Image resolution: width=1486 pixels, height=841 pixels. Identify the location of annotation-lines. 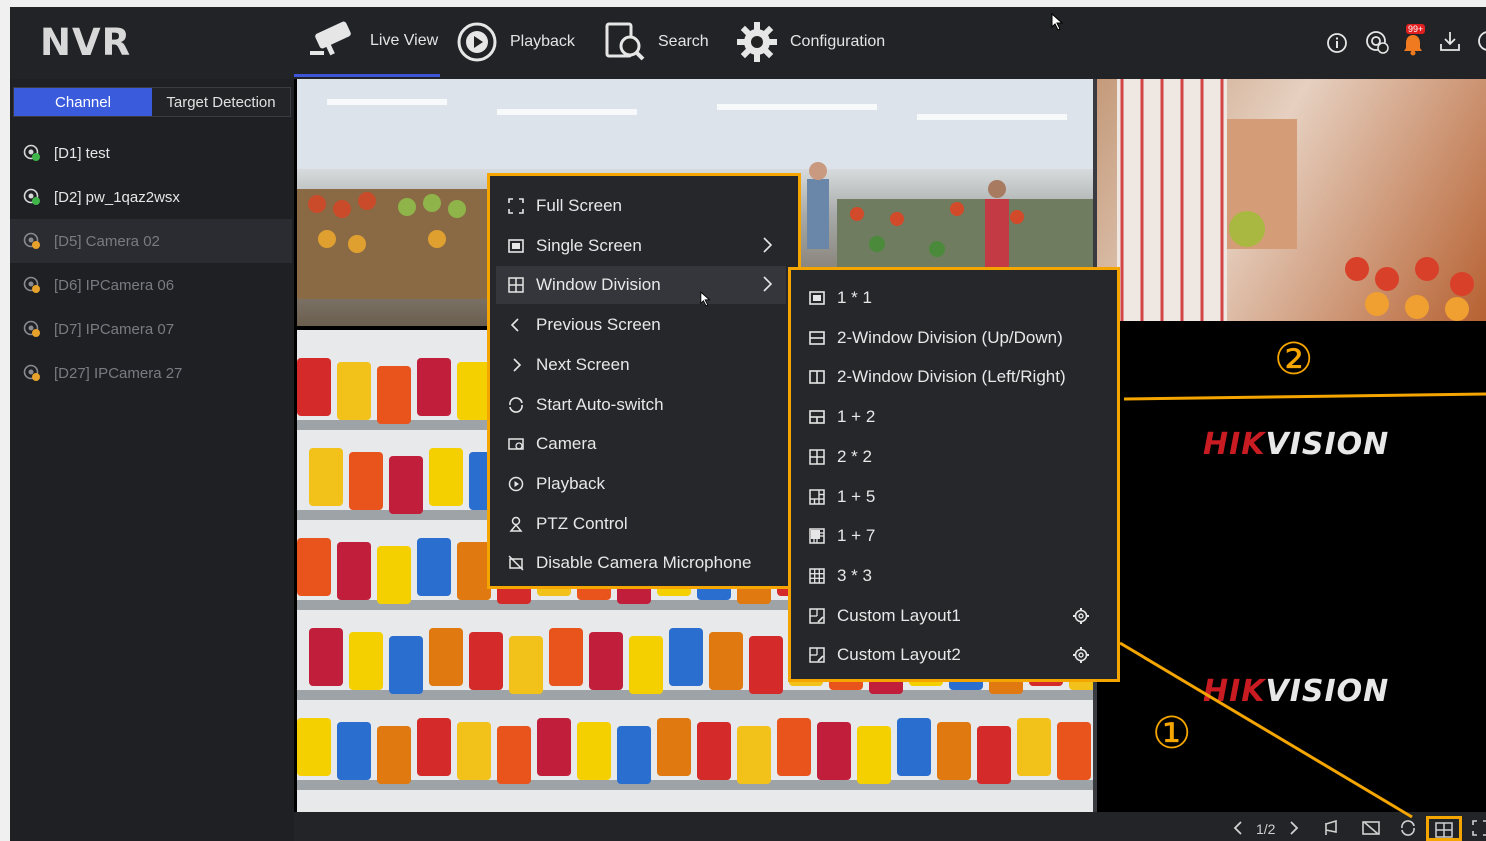
(1302, 605).